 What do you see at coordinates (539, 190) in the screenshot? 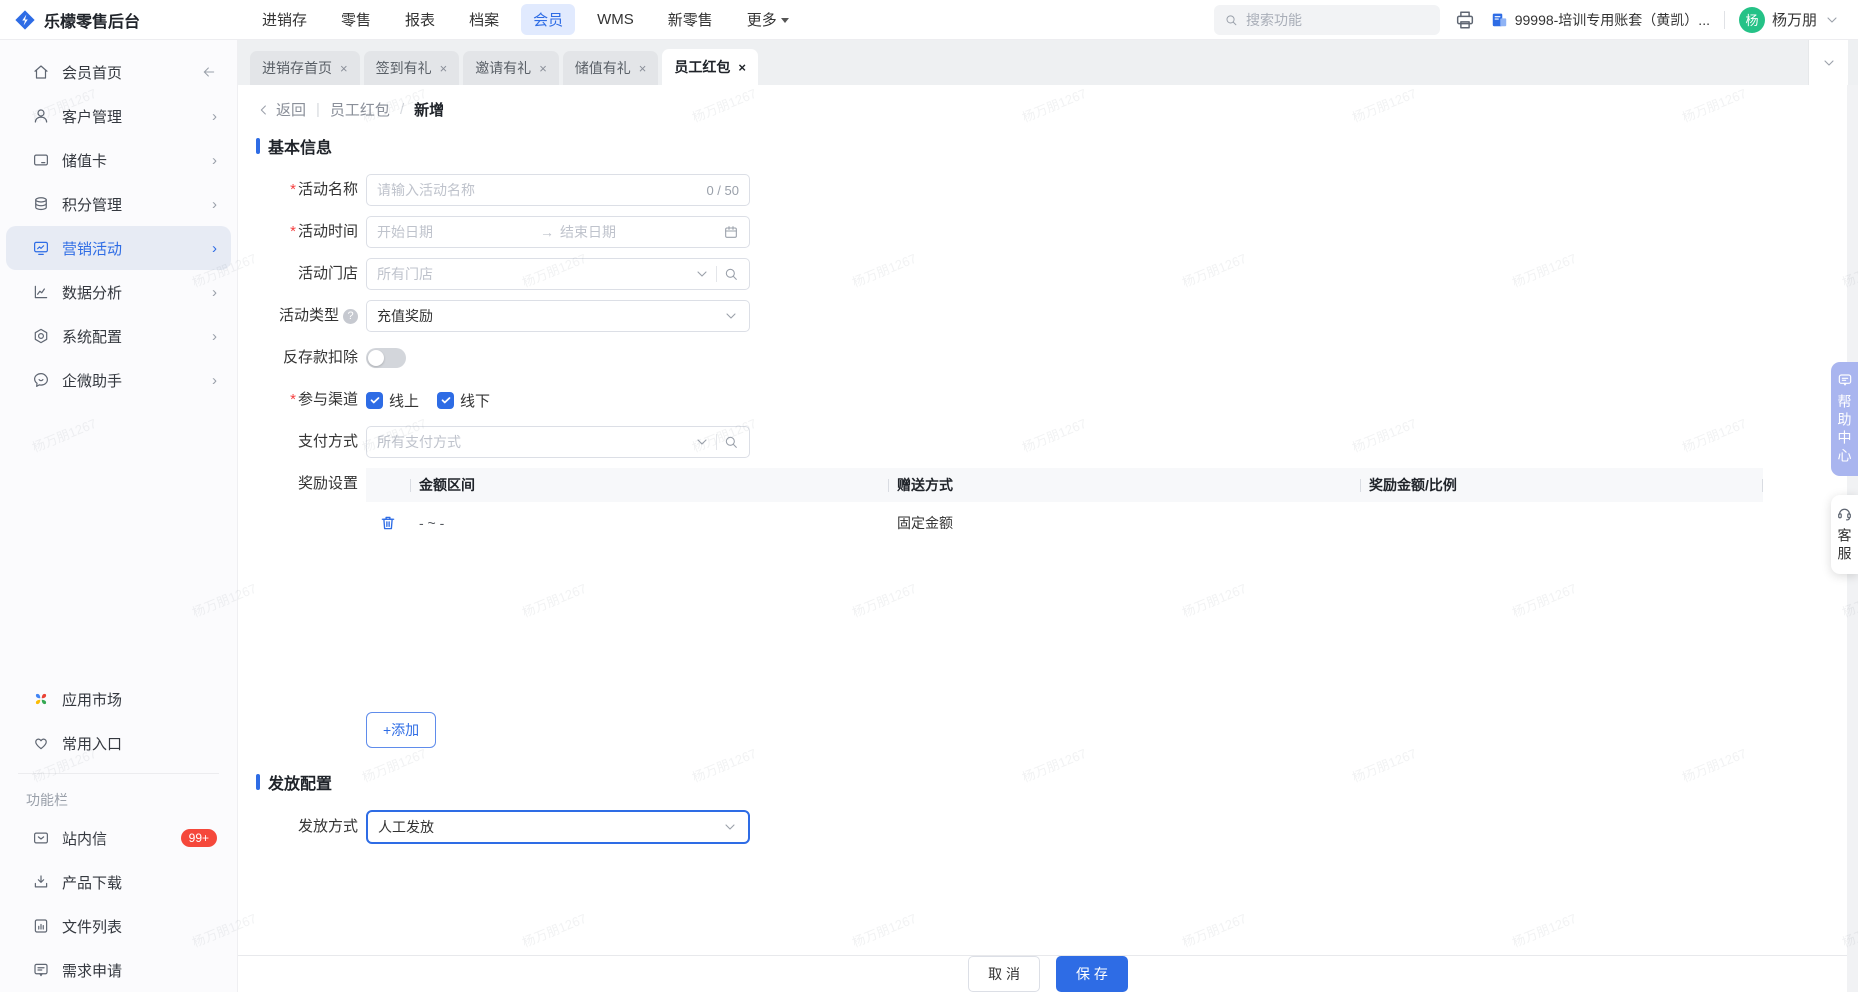
I see `activity-name-input` at bounding box center [539, 190].